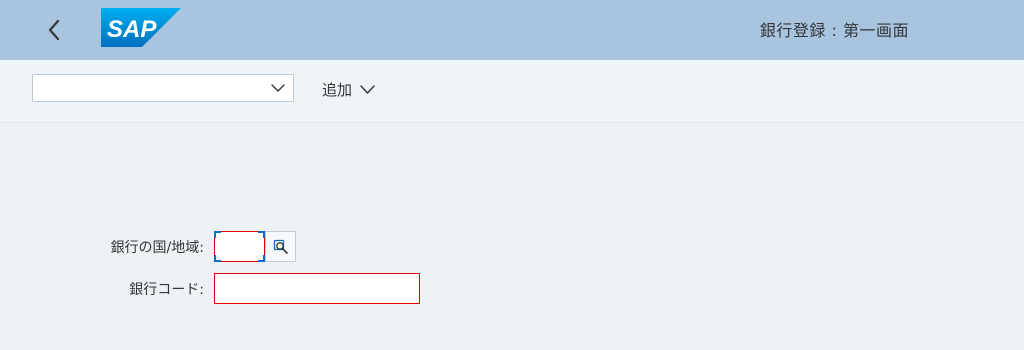 The height and width of the screenshot is (350, 1024). I want to click on variant-select, so click(163, 88).